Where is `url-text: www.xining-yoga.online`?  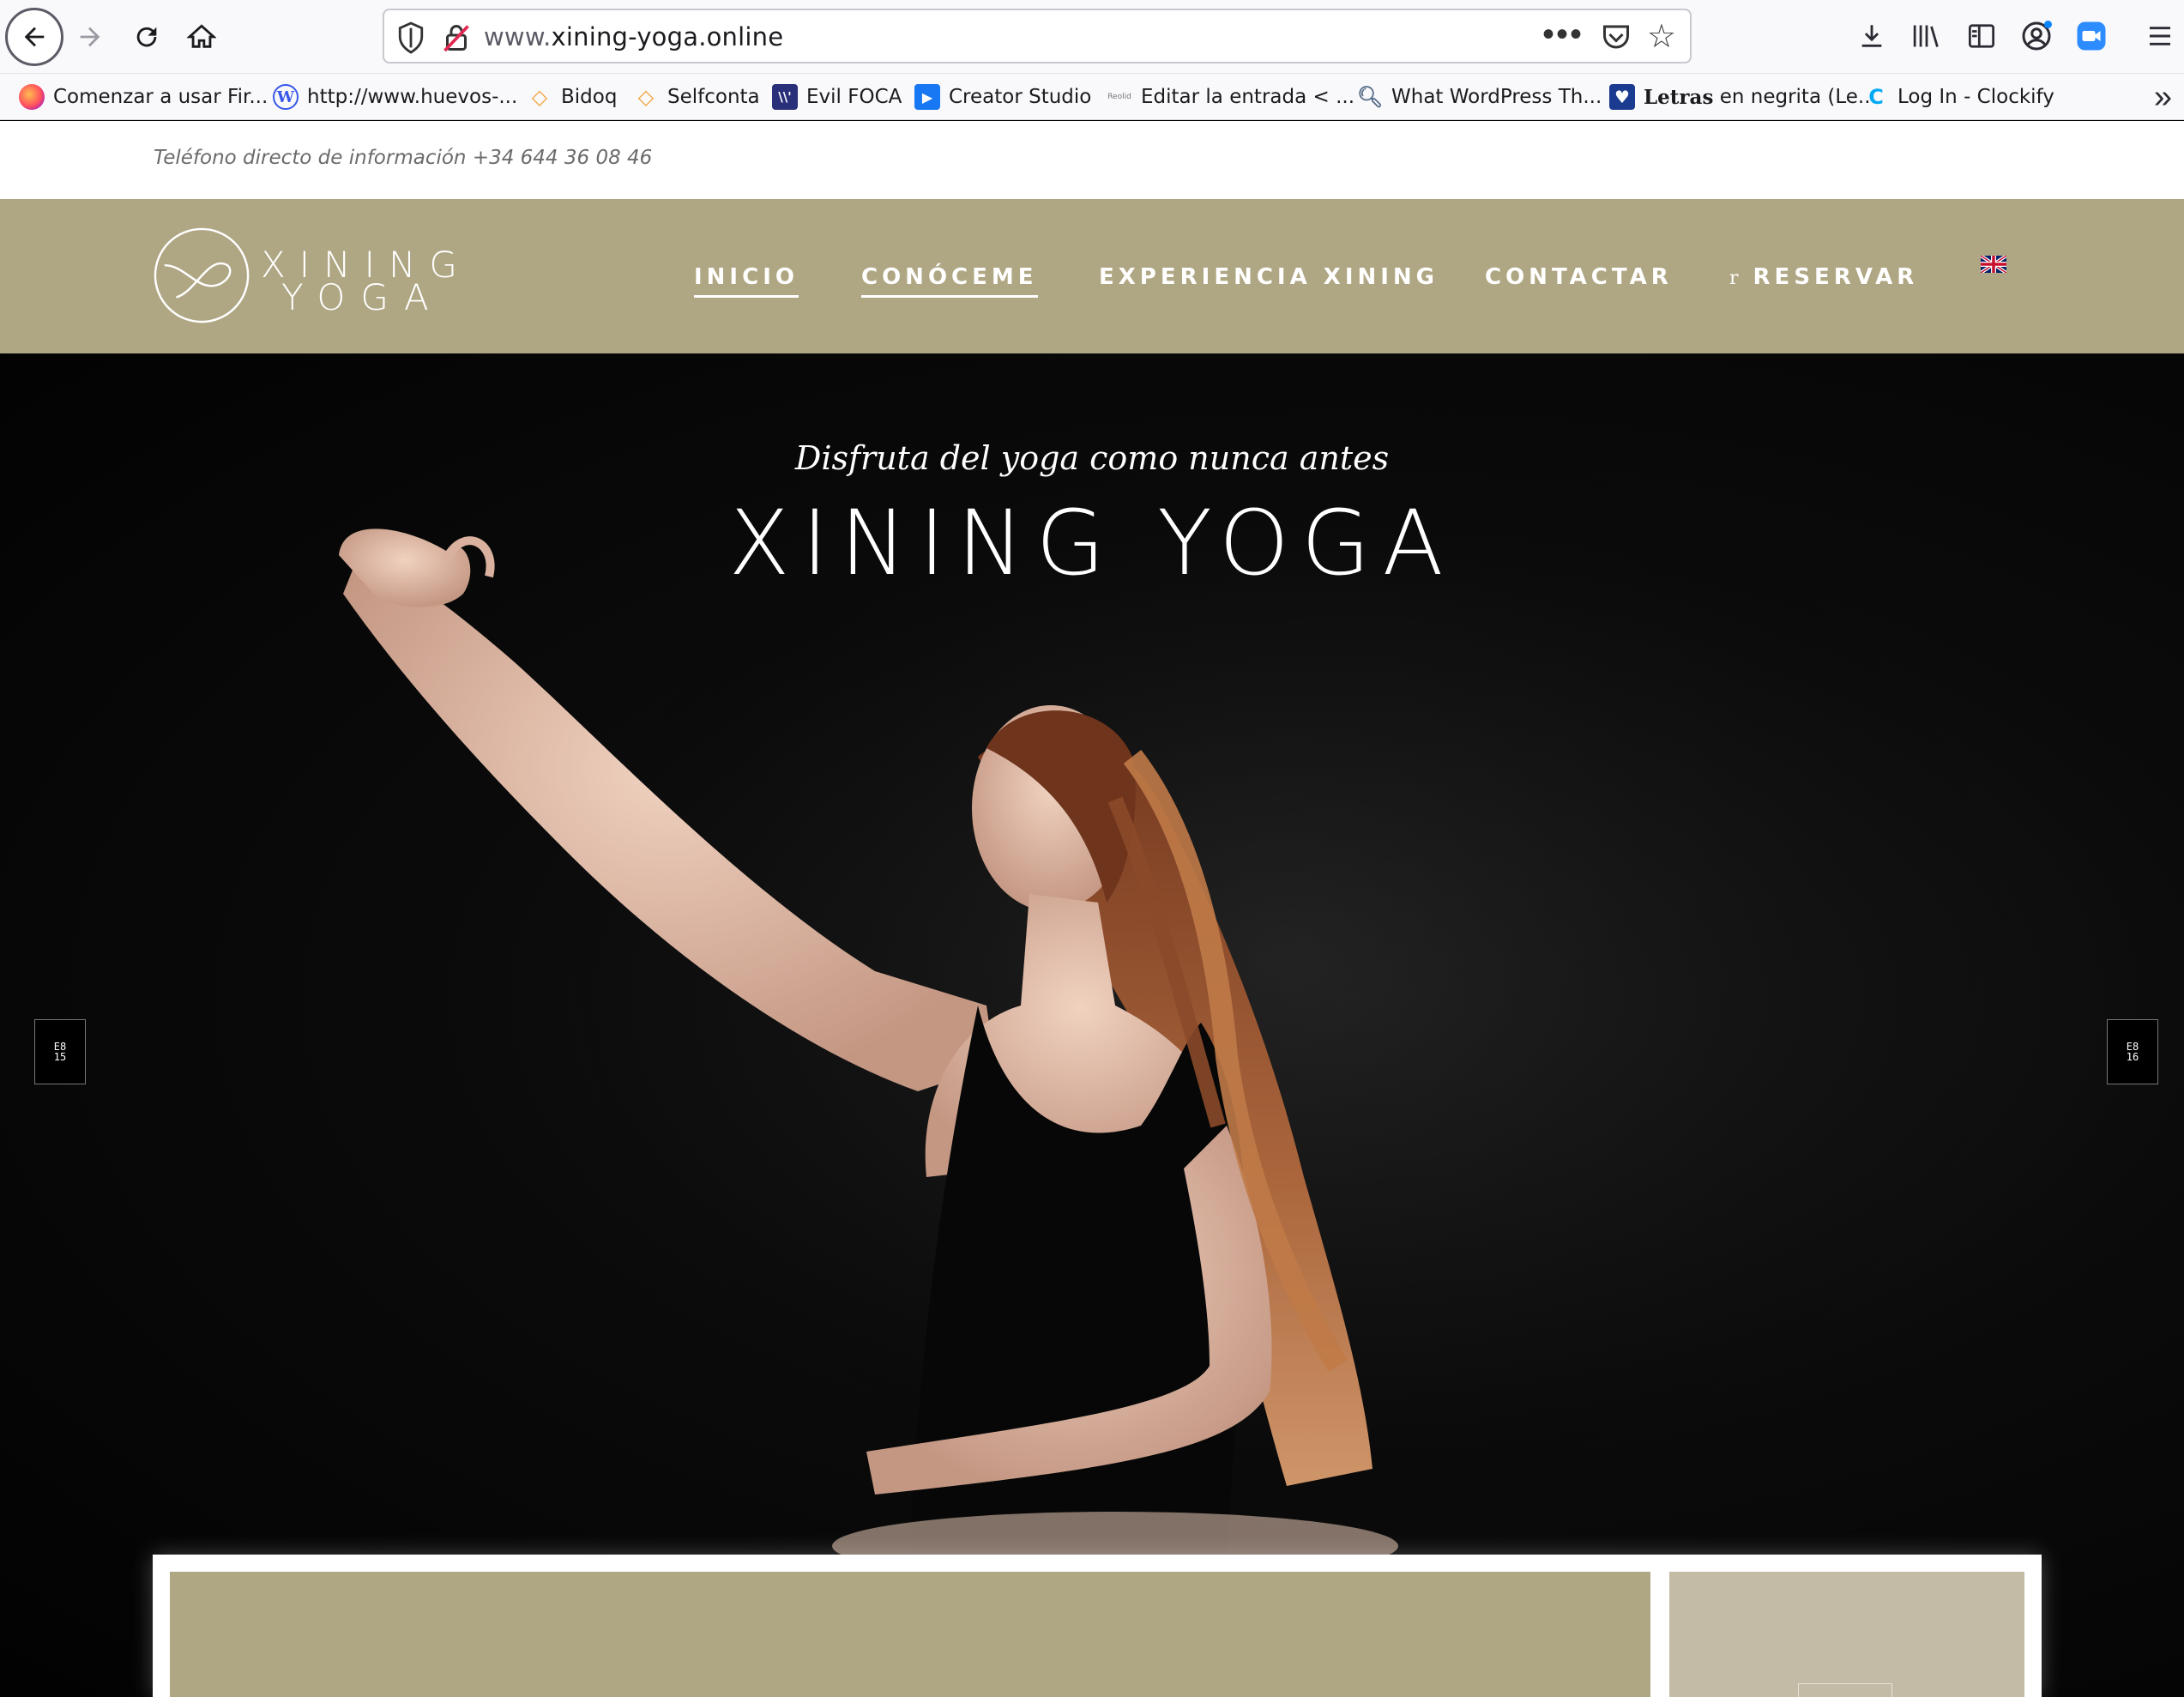
url-text: www.xining-yoga.online is located at coordinates (634, 36).